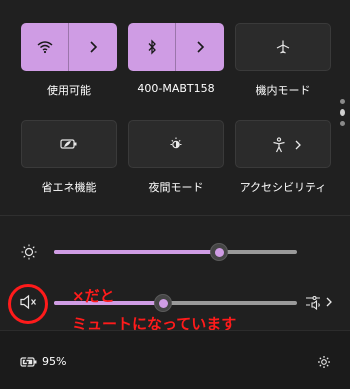 The width and height of the screenshot is (350, 389). I want to click on battery-status: 95%, so click(43, 361).